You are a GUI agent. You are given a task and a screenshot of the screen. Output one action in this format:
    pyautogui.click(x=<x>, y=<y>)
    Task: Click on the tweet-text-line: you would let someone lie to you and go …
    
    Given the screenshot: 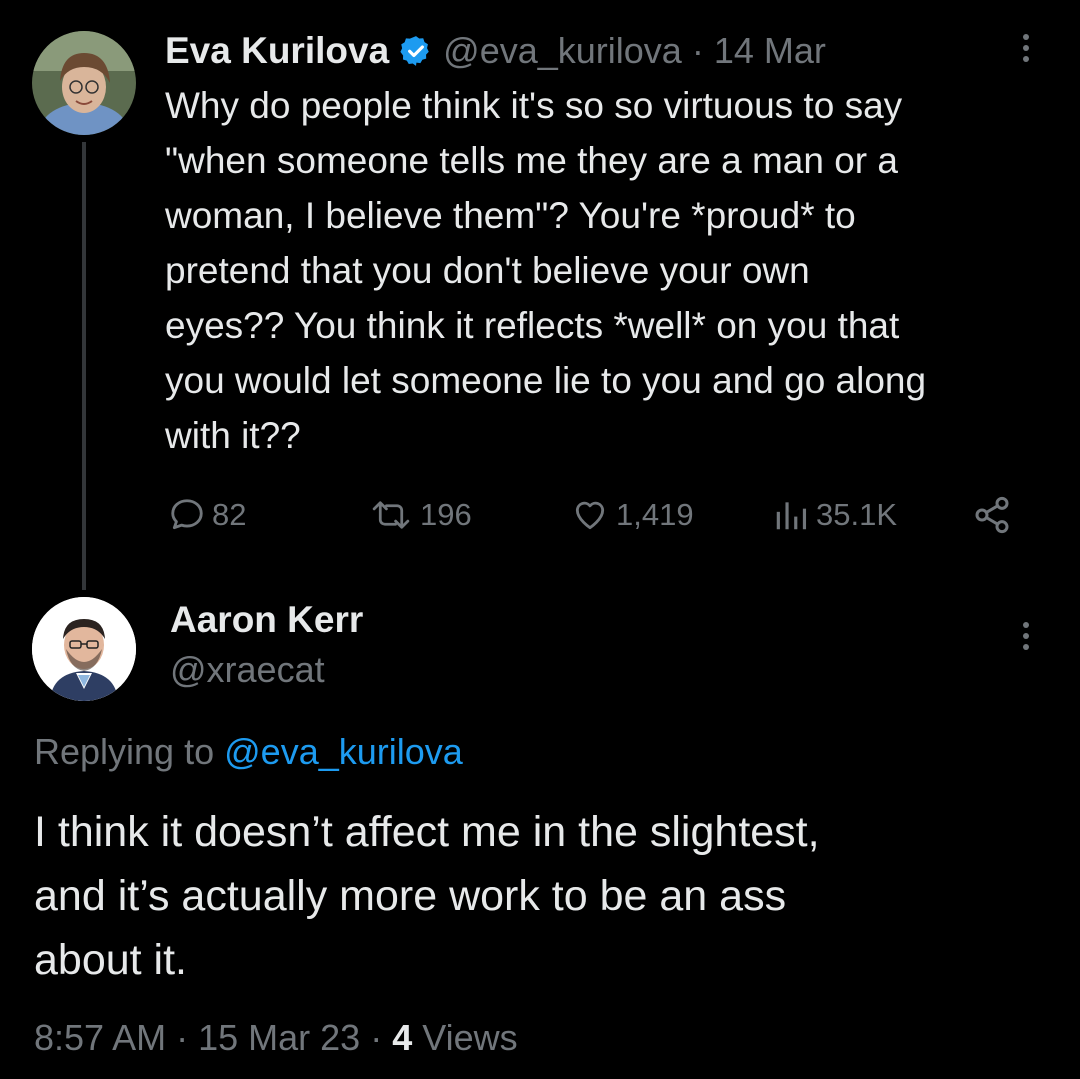 What is the action you would take?
    pyautogui.click(x=546, y=380)
    